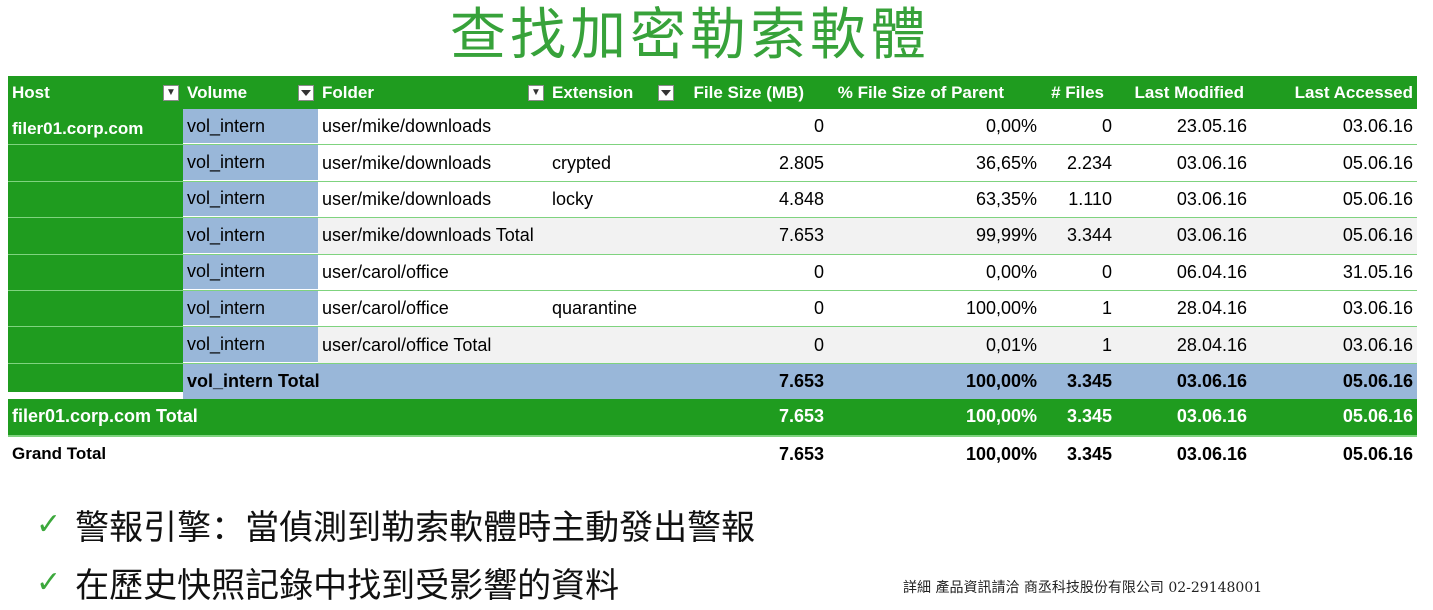  What do you see at coordinates (908, 92) in the screenshot?
I see `header-pct: % File Size of Parent` at bounding box center [908, 92].